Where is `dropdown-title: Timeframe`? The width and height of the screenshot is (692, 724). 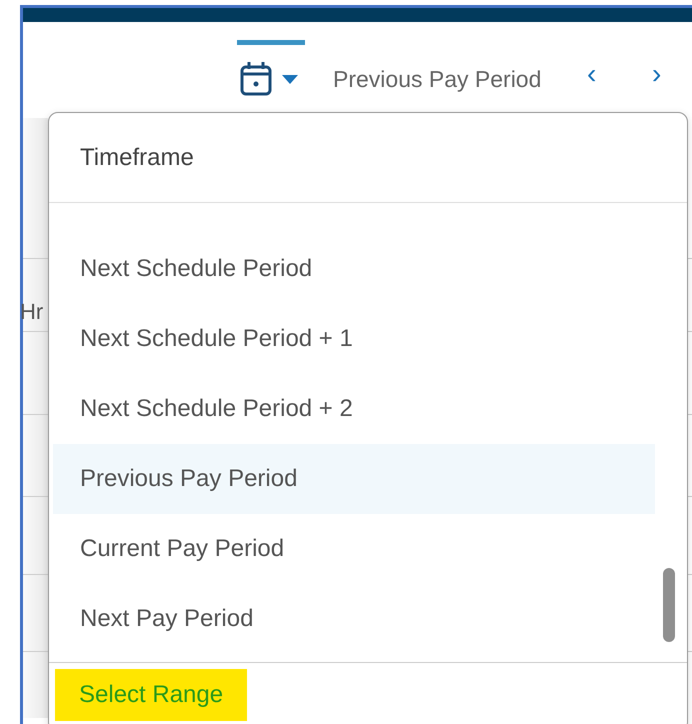
dropdown-title: Timeframe is located at coordinates (368, 158).